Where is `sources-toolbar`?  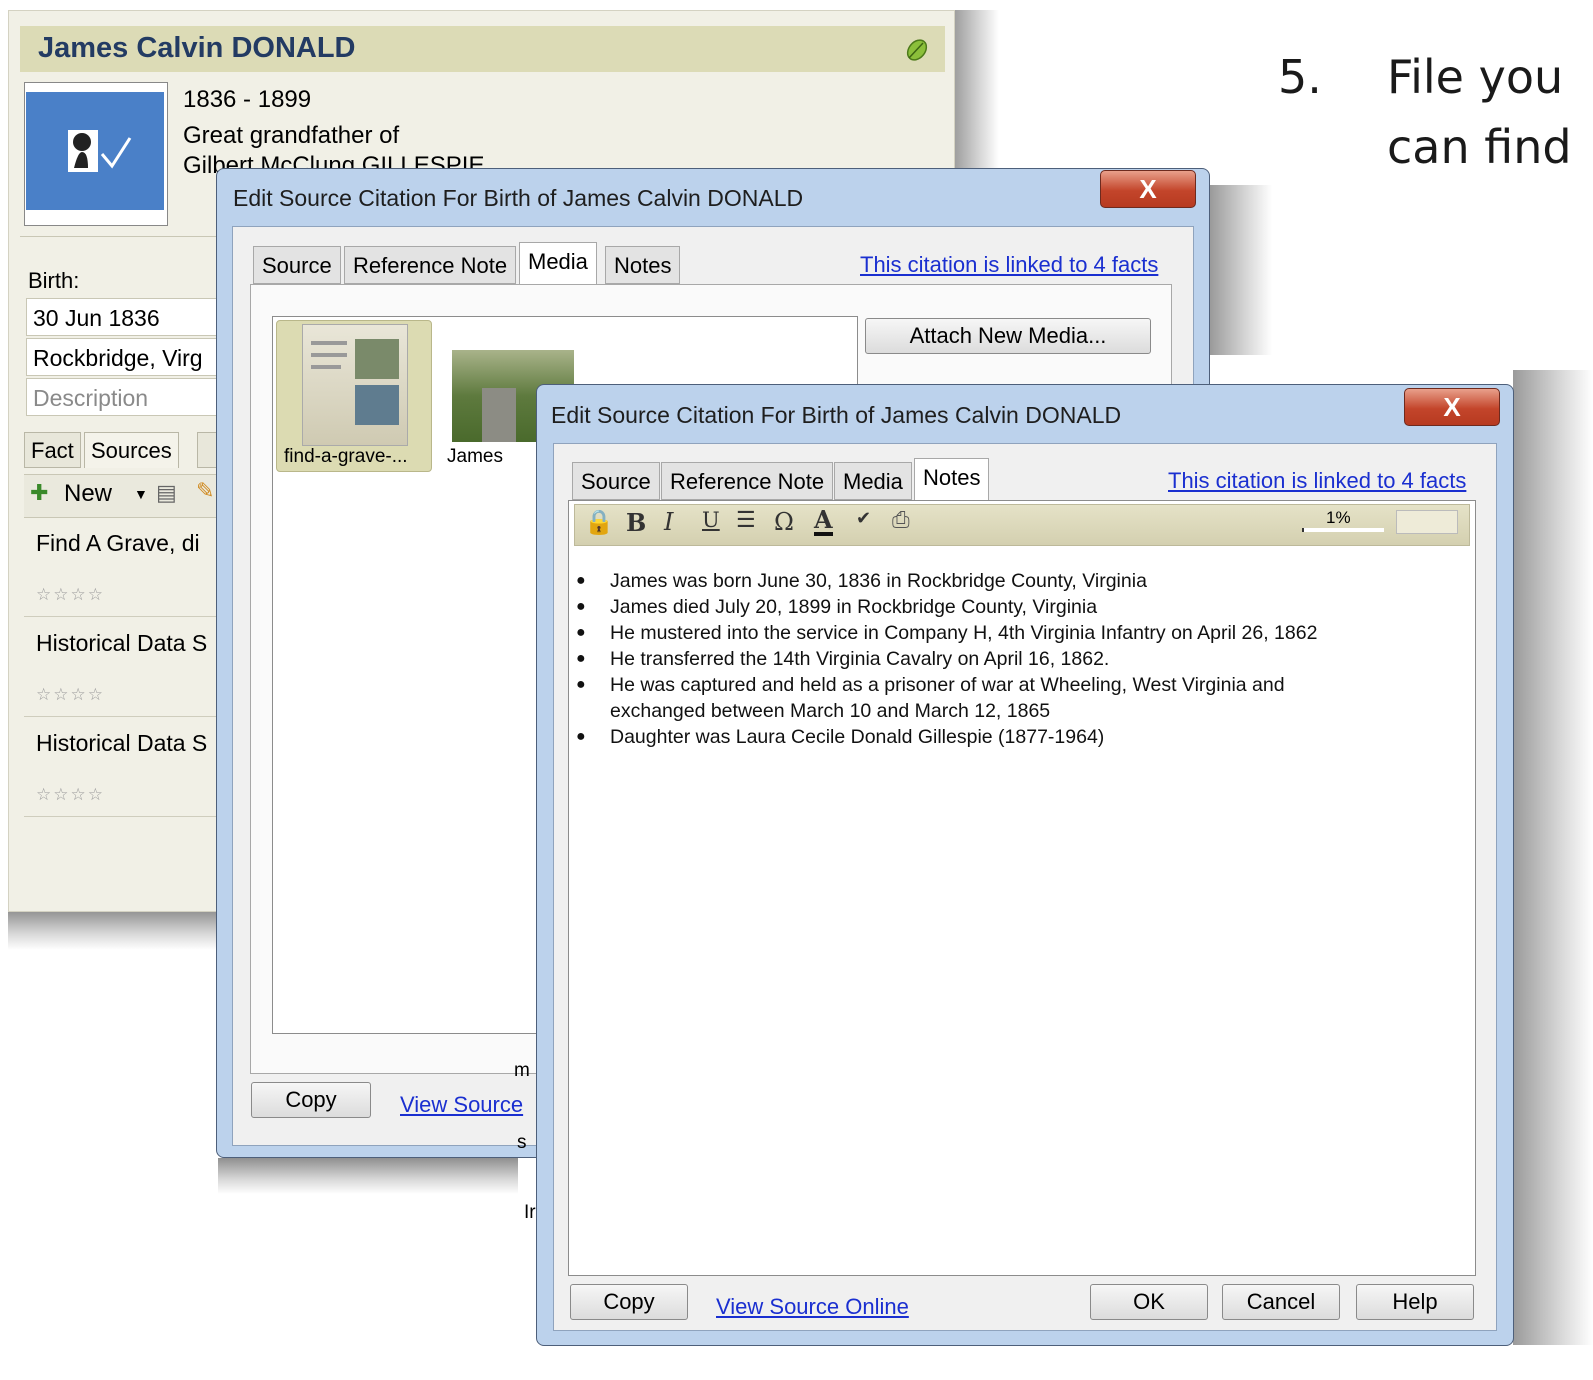 sources-toolbar is located at coordinates (124, 496).